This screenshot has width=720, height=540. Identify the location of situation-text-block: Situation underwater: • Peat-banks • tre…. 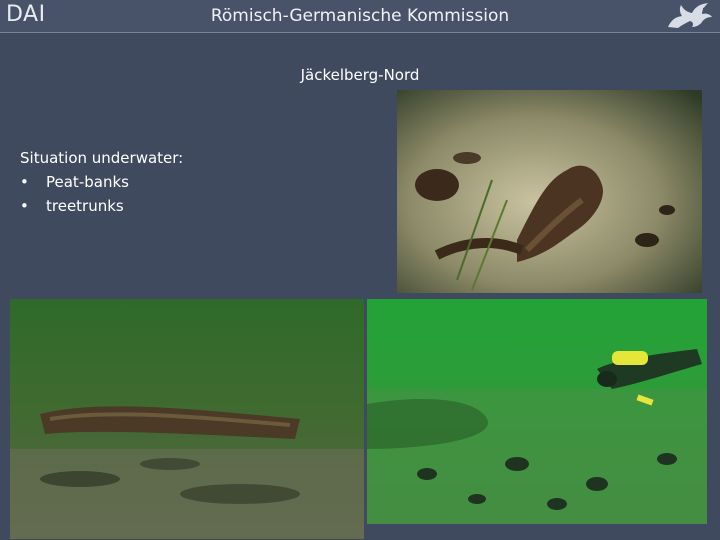
(101, 182).